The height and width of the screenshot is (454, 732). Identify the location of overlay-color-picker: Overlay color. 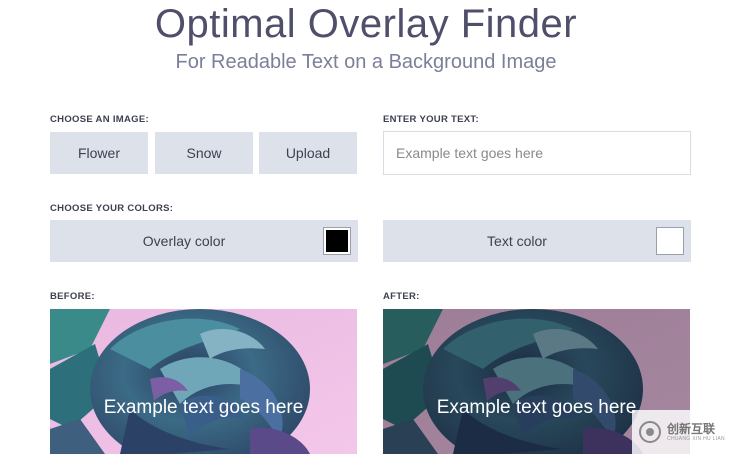
(204, 241).